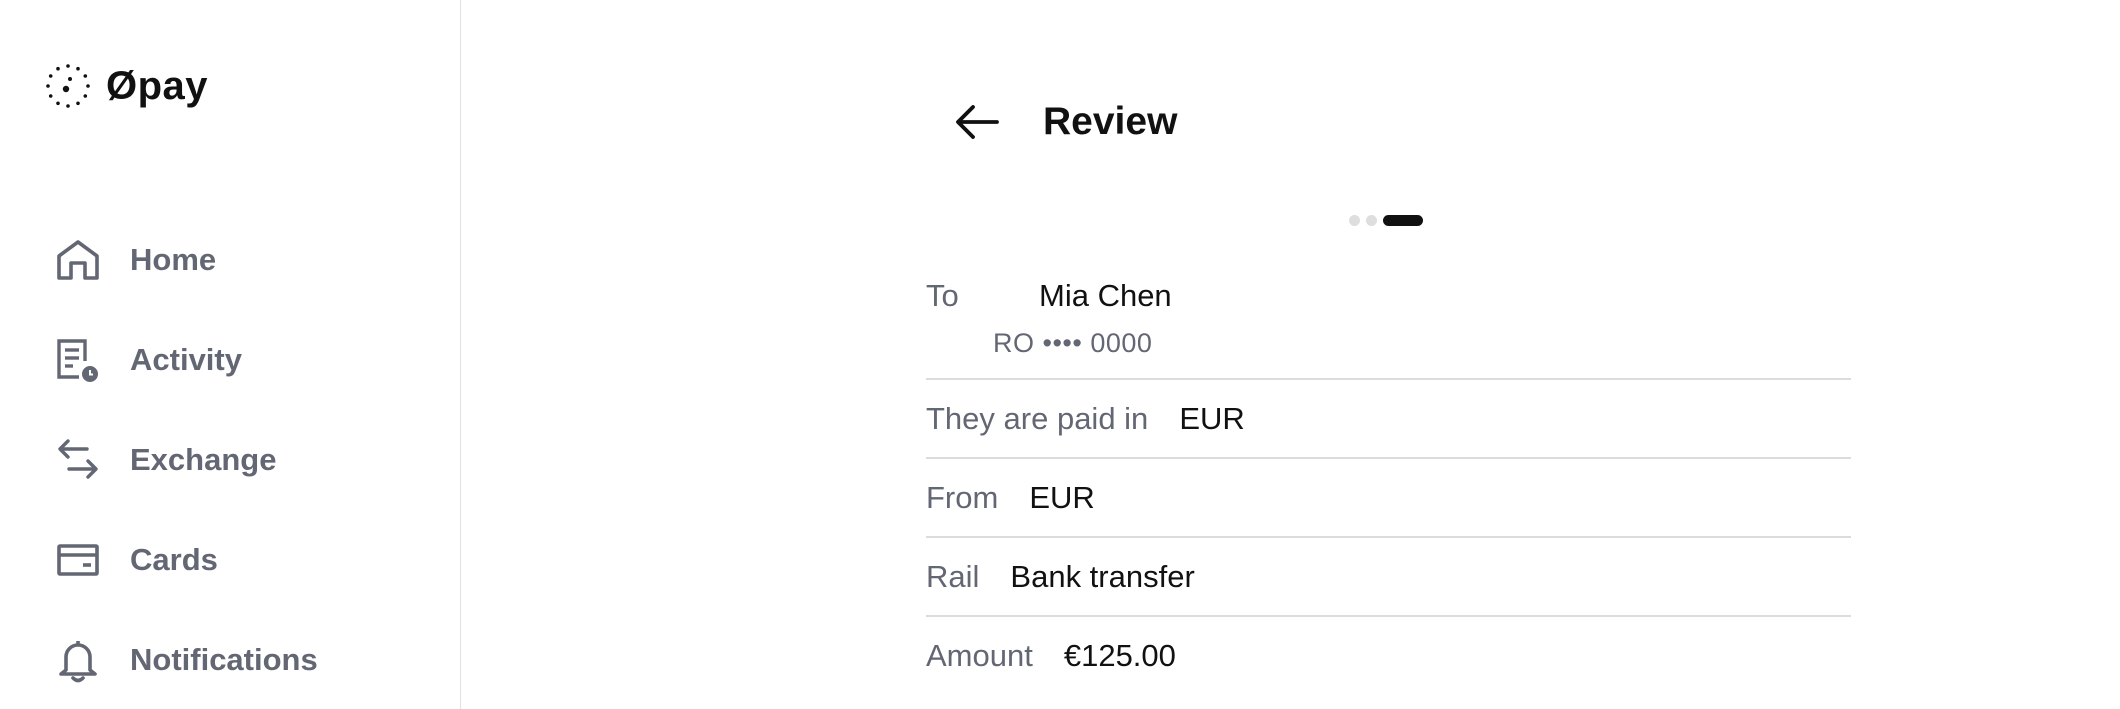 The width and height of the screenshot is (2120, 709). I want to click on step-indicator, so click(1386, 220).